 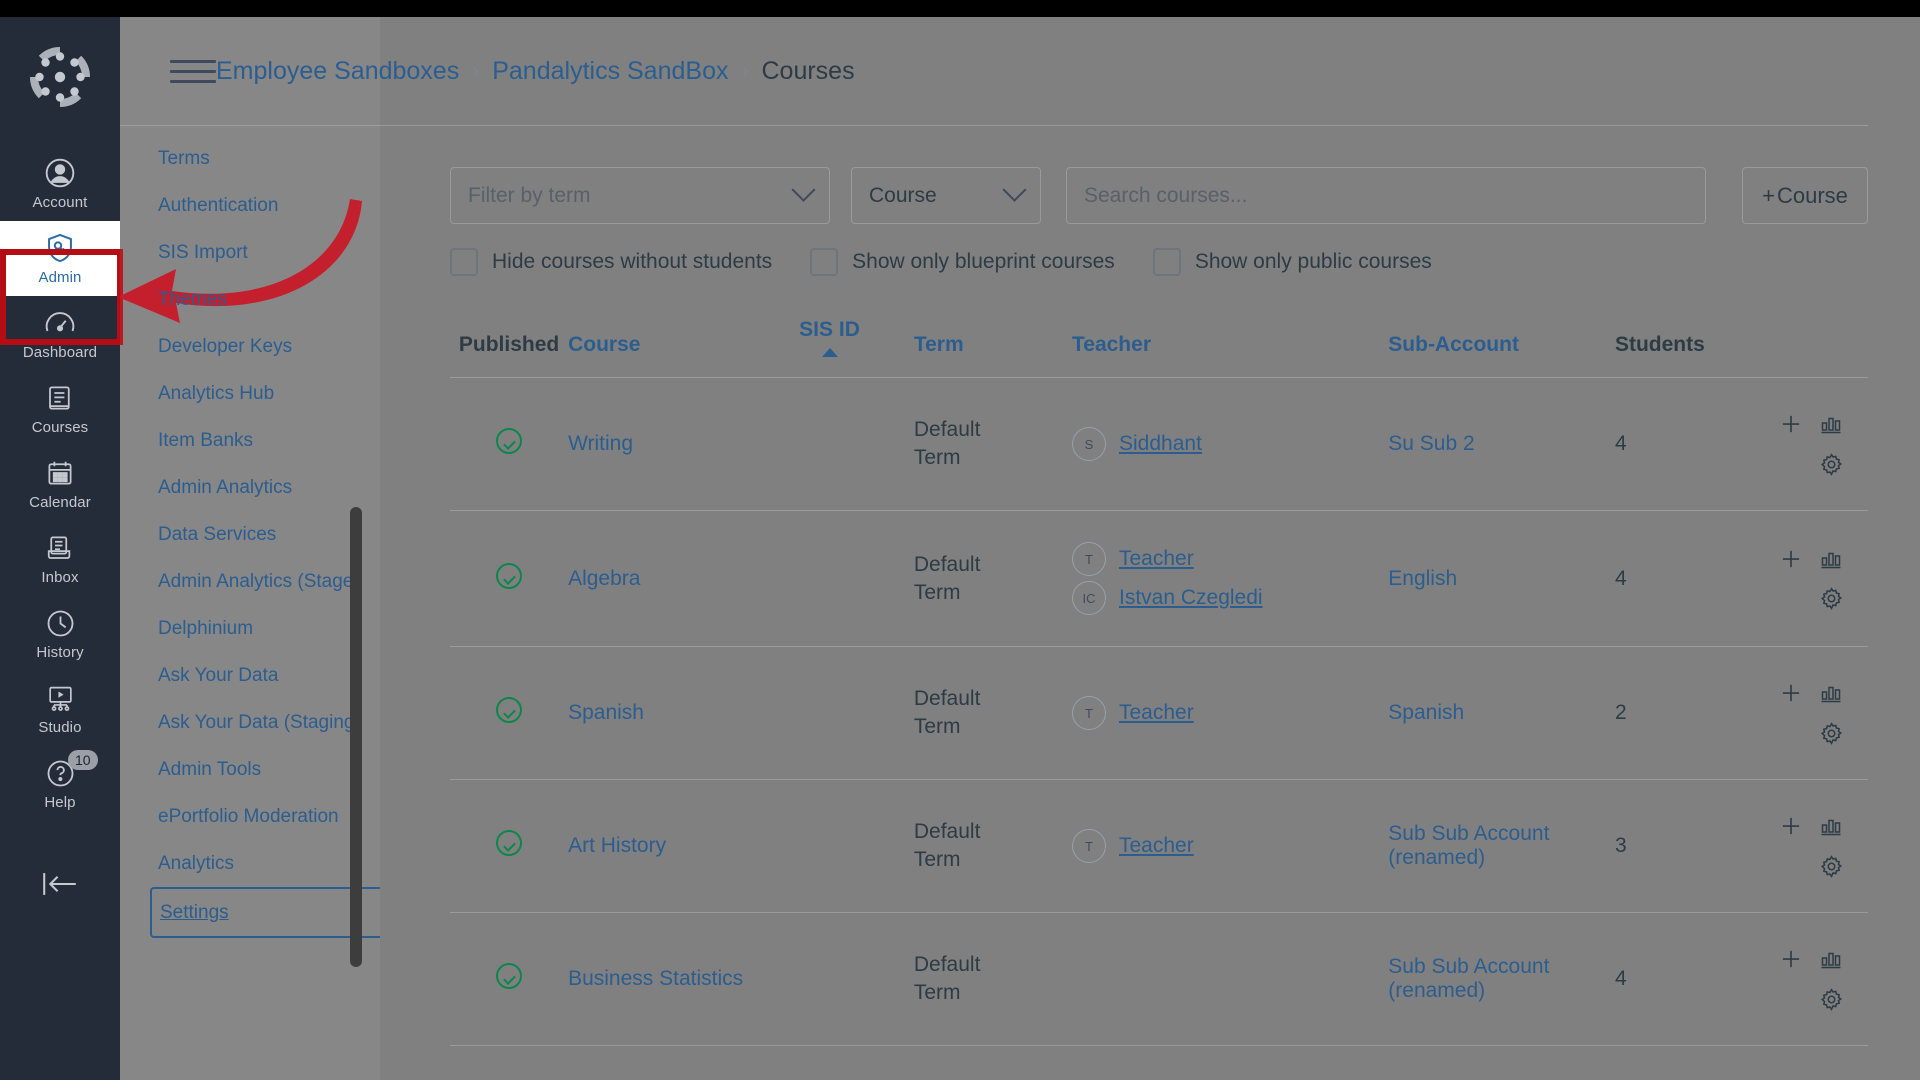 I want to click on subnav-item-settings: Settings, so click(x=265, y=912).